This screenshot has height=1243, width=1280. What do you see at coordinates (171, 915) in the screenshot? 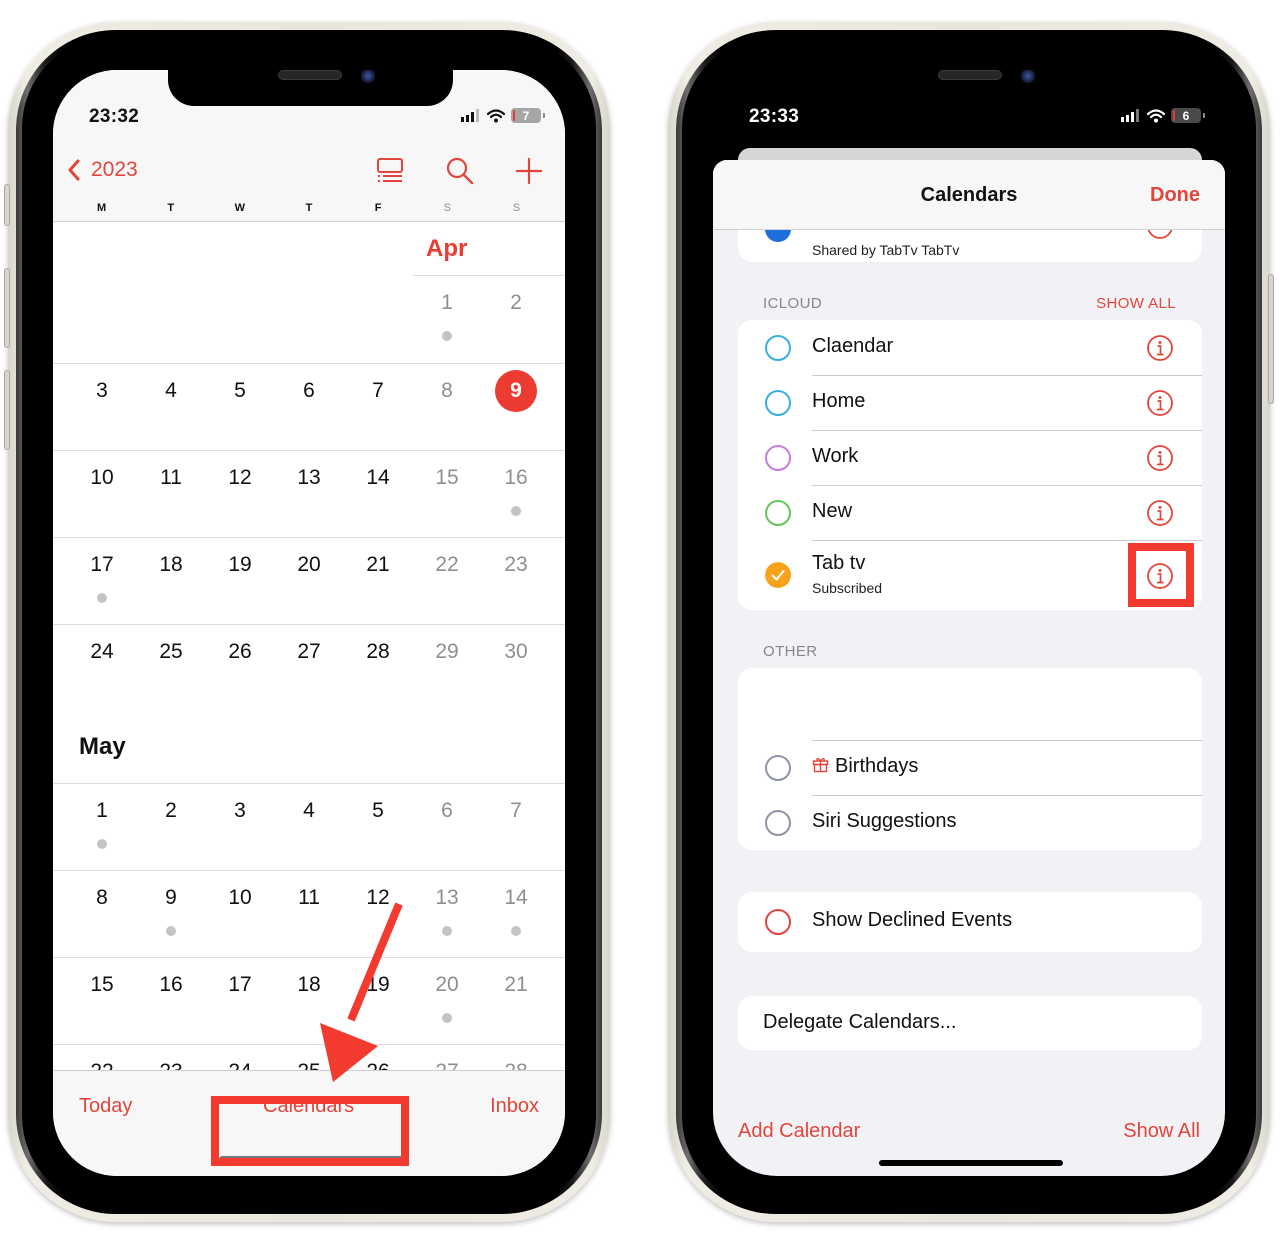
I see `day-cell: 9` at bounding box center [171, 915].